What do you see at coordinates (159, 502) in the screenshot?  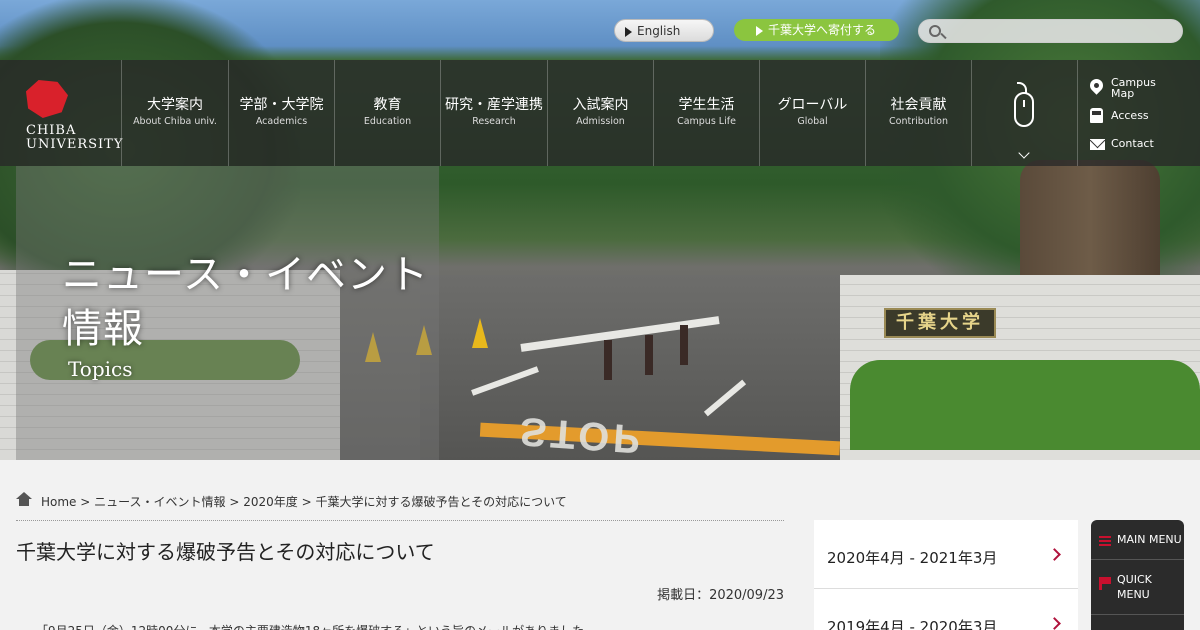 I see `breadcrumb-news: ニュース・イベント情報` at bounding box center [159, 502].